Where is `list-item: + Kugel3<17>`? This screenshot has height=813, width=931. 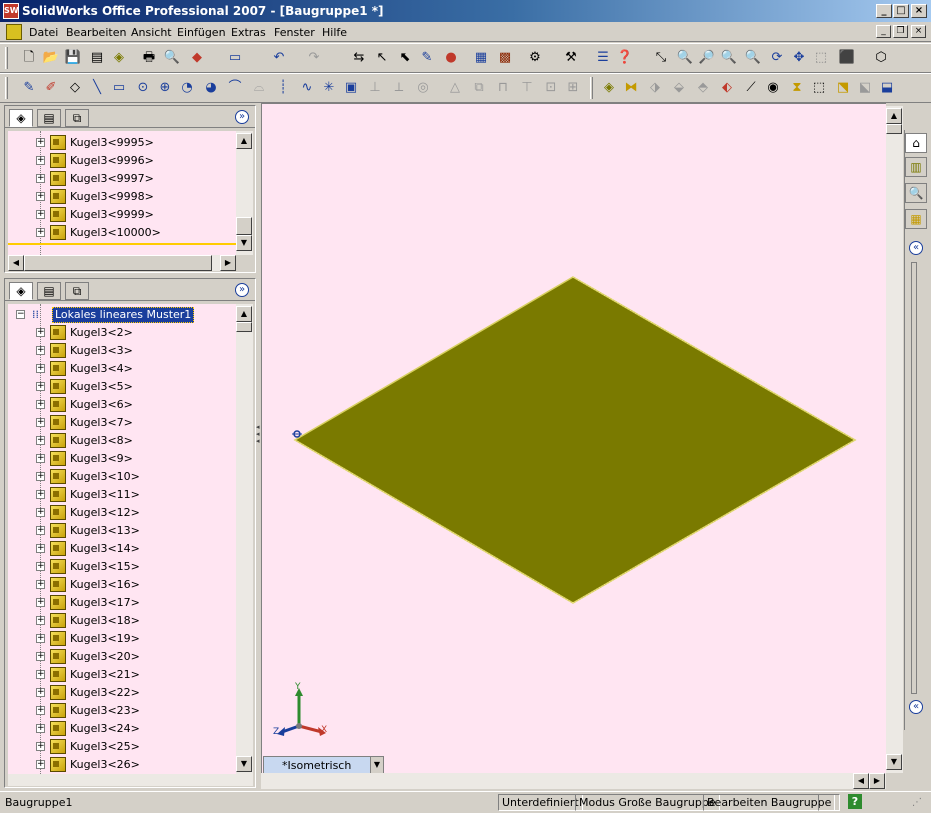
list-item: + Kugel3<17> is located at coordinates (122, 603).